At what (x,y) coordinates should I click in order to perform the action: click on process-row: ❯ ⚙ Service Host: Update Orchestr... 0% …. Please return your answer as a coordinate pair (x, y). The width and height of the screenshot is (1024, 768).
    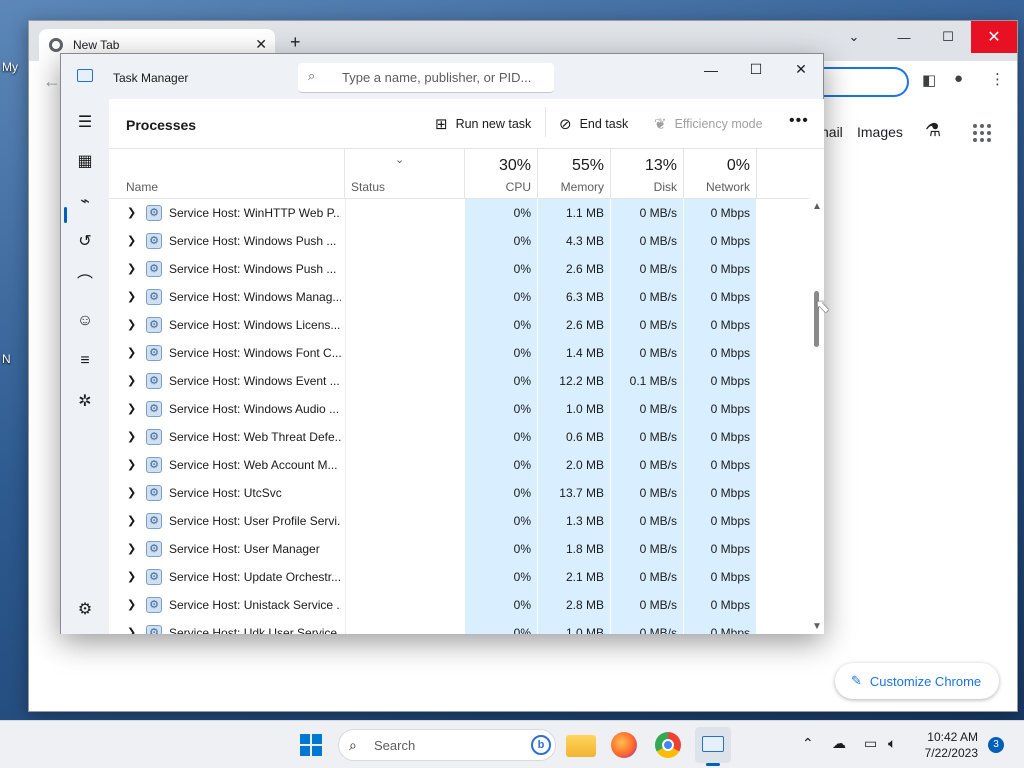
    Looking at the image, I should click on (459, 577).